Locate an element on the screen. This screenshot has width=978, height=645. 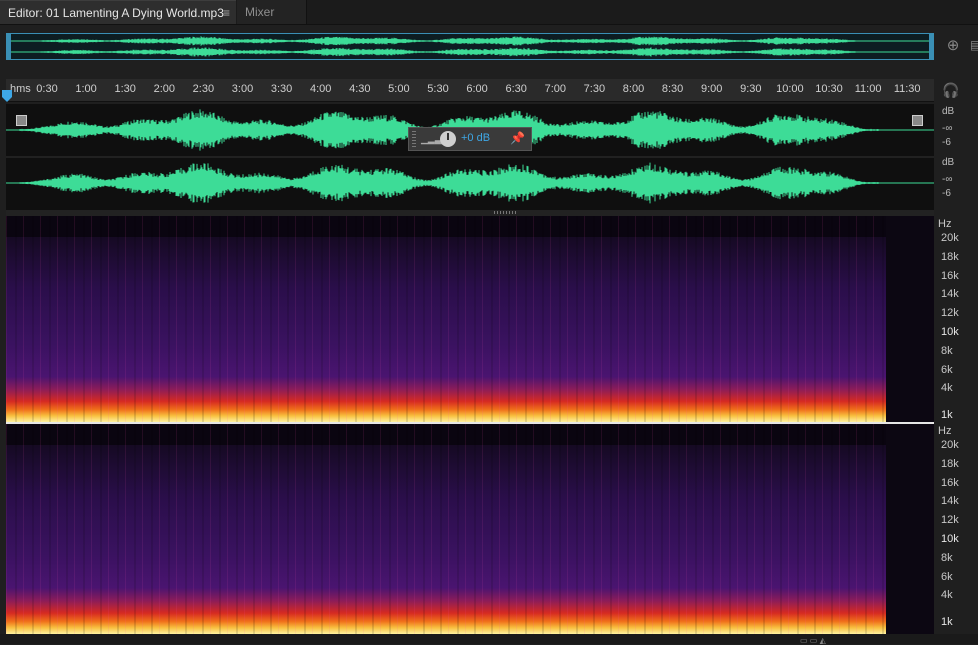
channel1-hz-label: 18k is located at coordinates (950, 256).